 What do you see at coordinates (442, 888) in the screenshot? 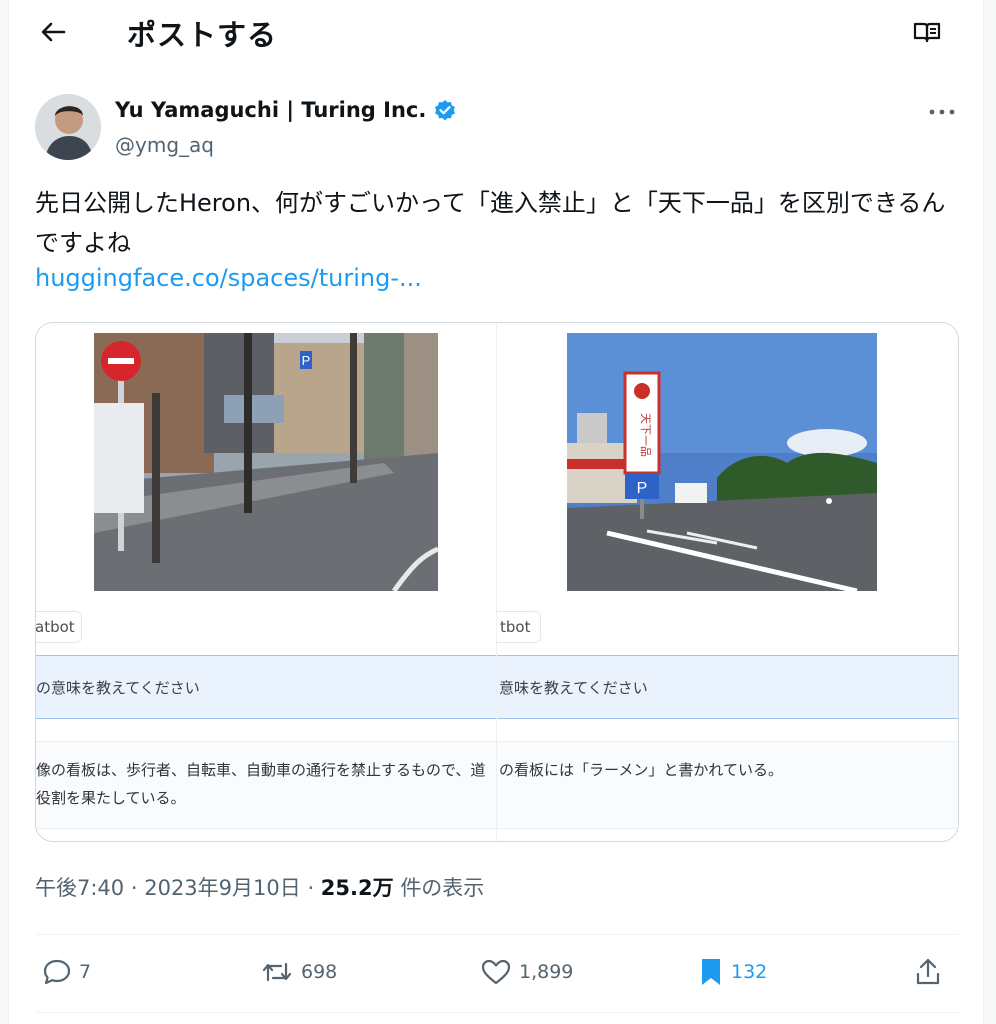
I see `views-label: 件の表示` at bounding box center [442, 888].